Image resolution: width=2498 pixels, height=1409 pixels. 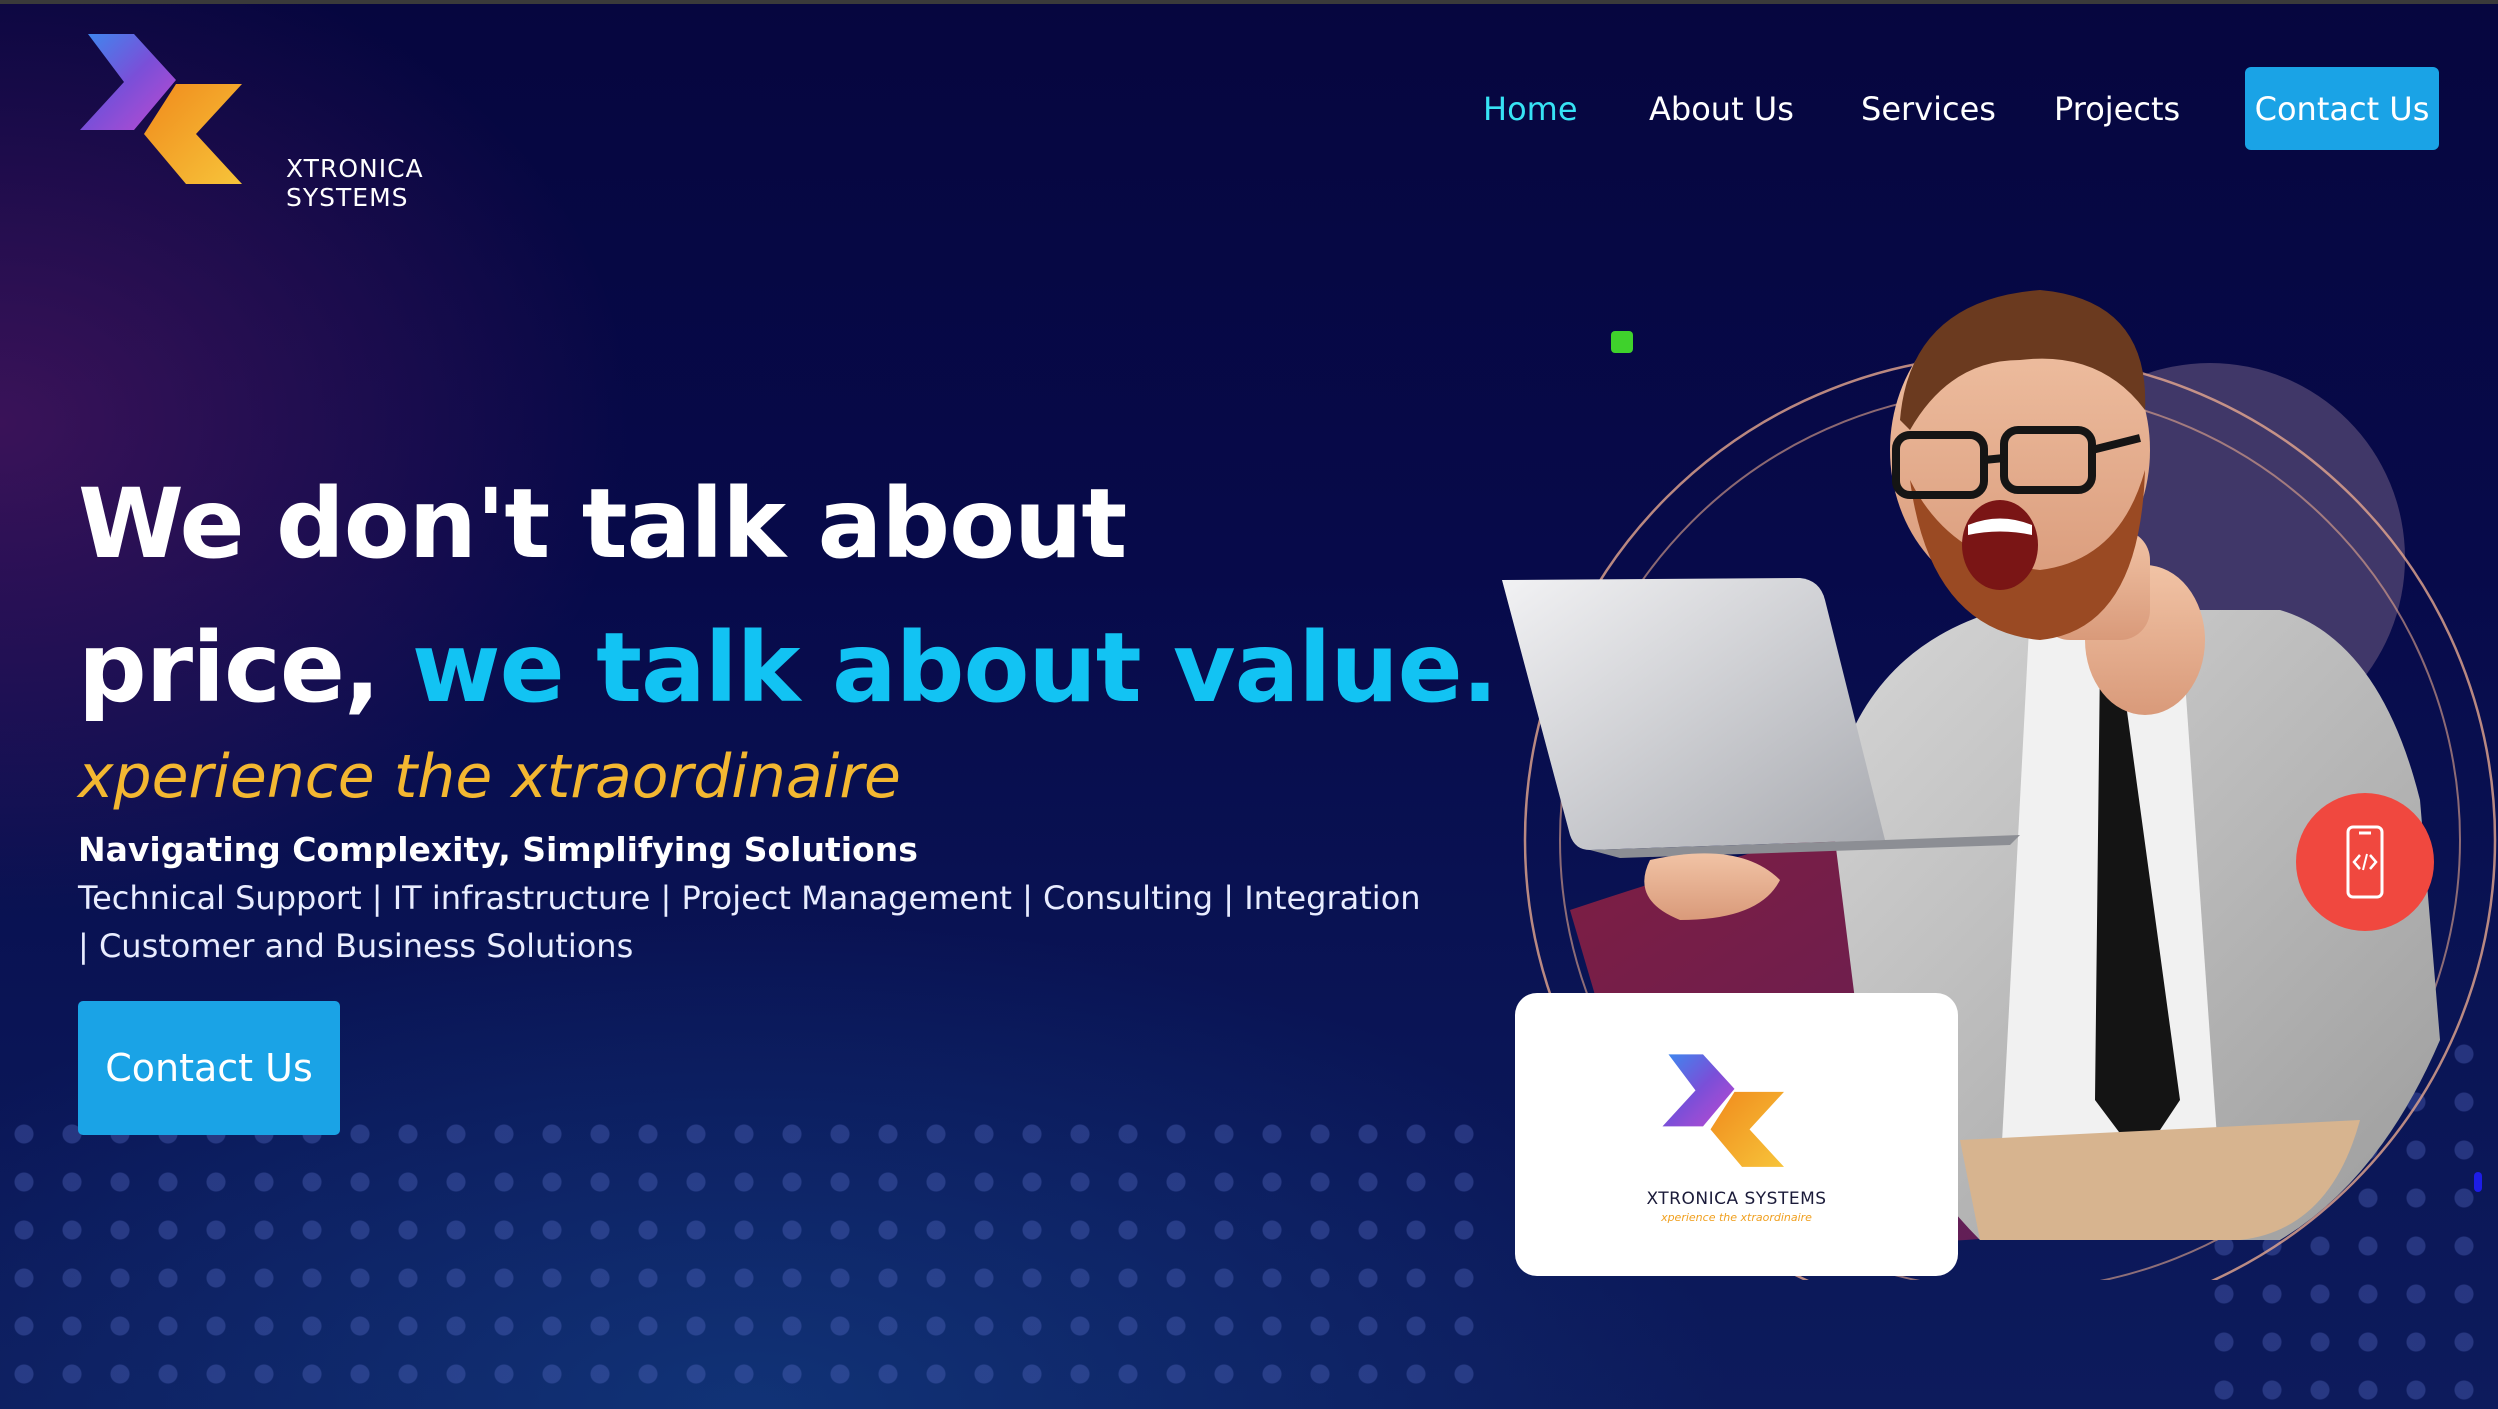 I want to click on headline-plain-text: price,, so click(x=245, y=668).